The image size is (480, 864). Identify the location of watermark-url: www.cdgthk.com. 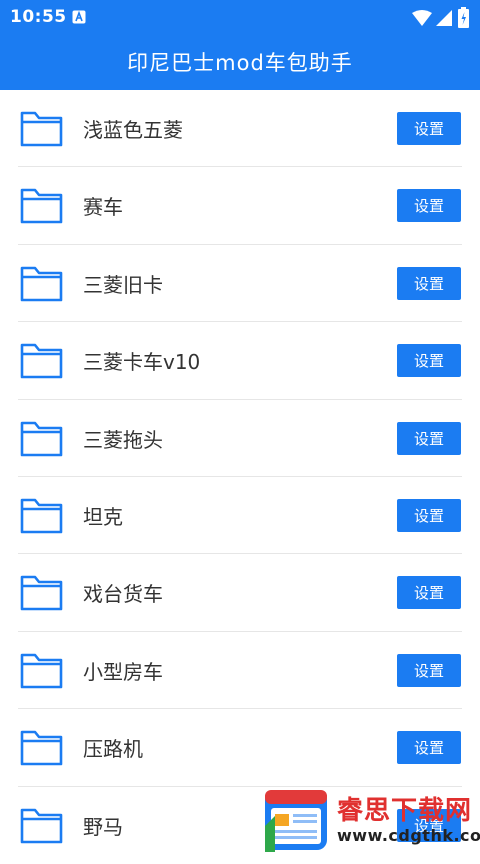
(408, 835).